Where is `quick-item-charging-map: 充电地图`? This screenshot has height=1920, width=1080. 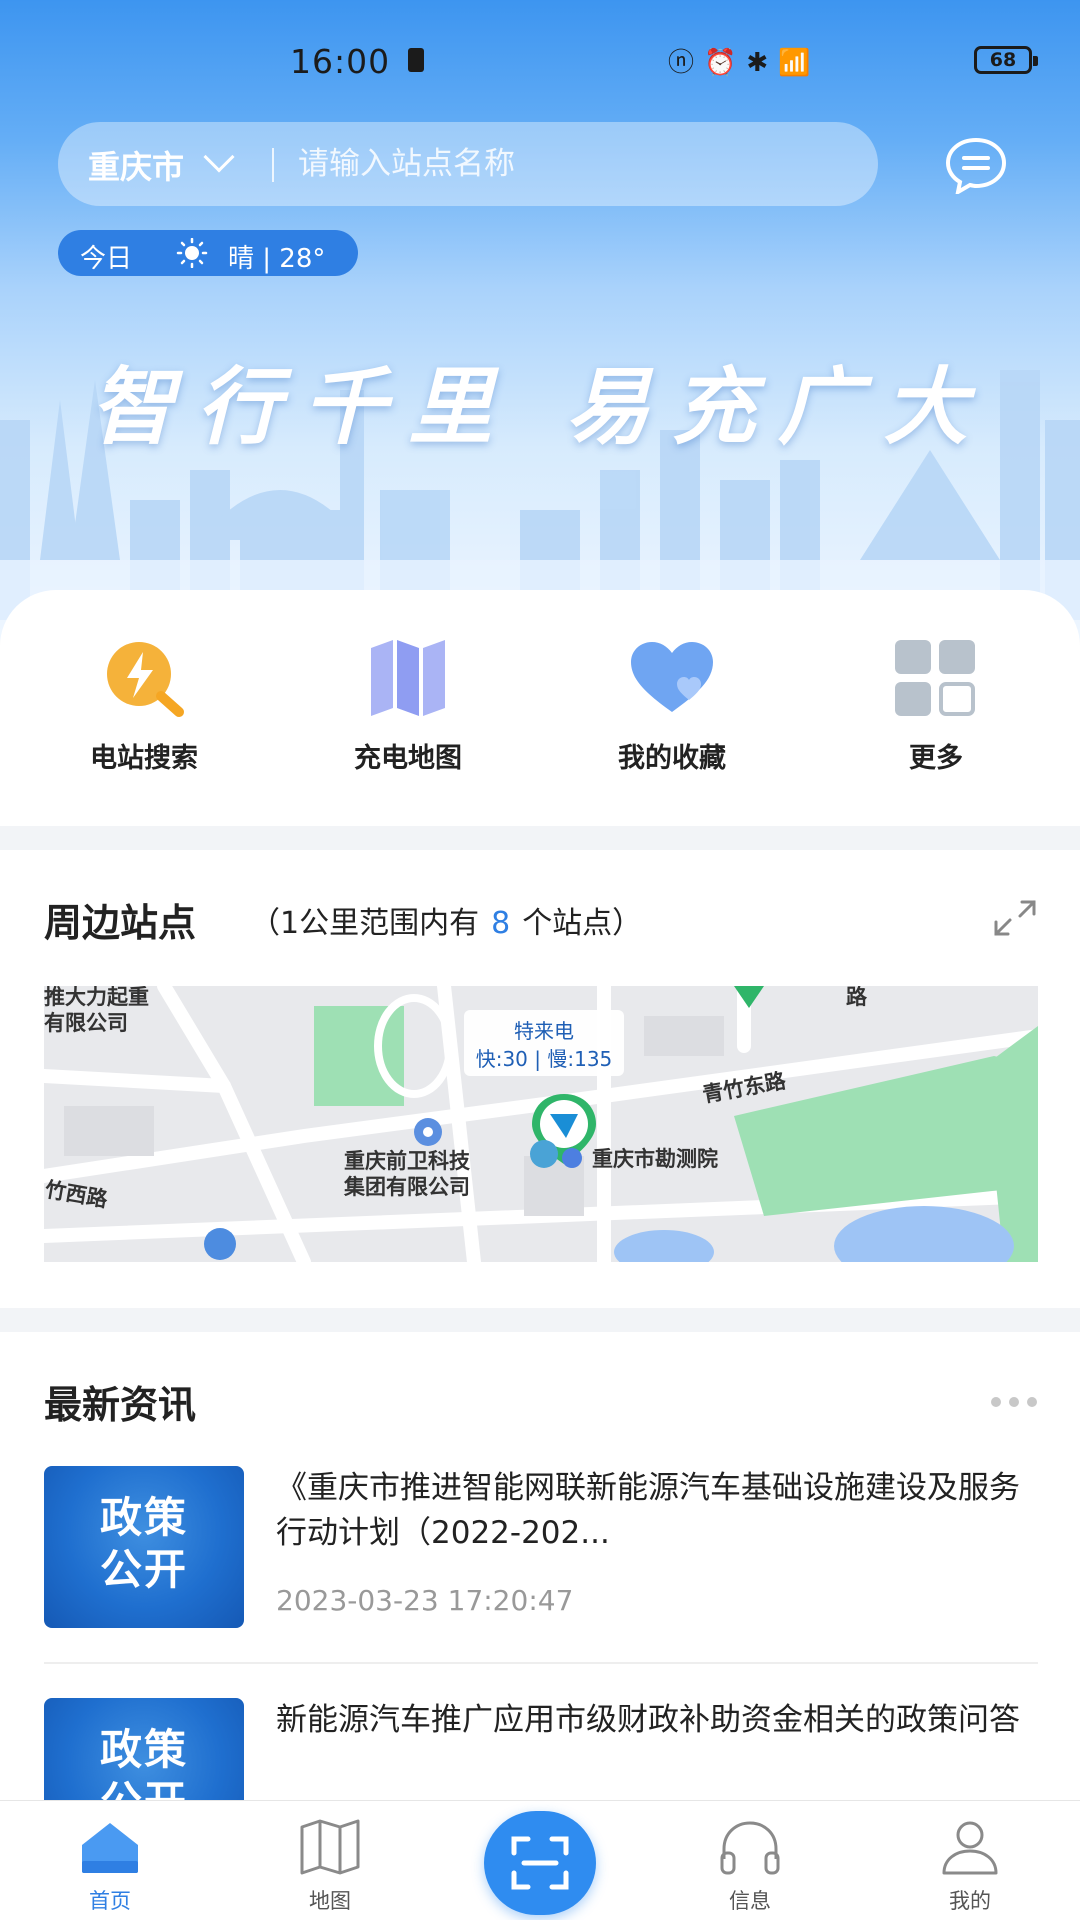
quick-item-charging-map: 充电地图 is located at coordinates (408, 713).